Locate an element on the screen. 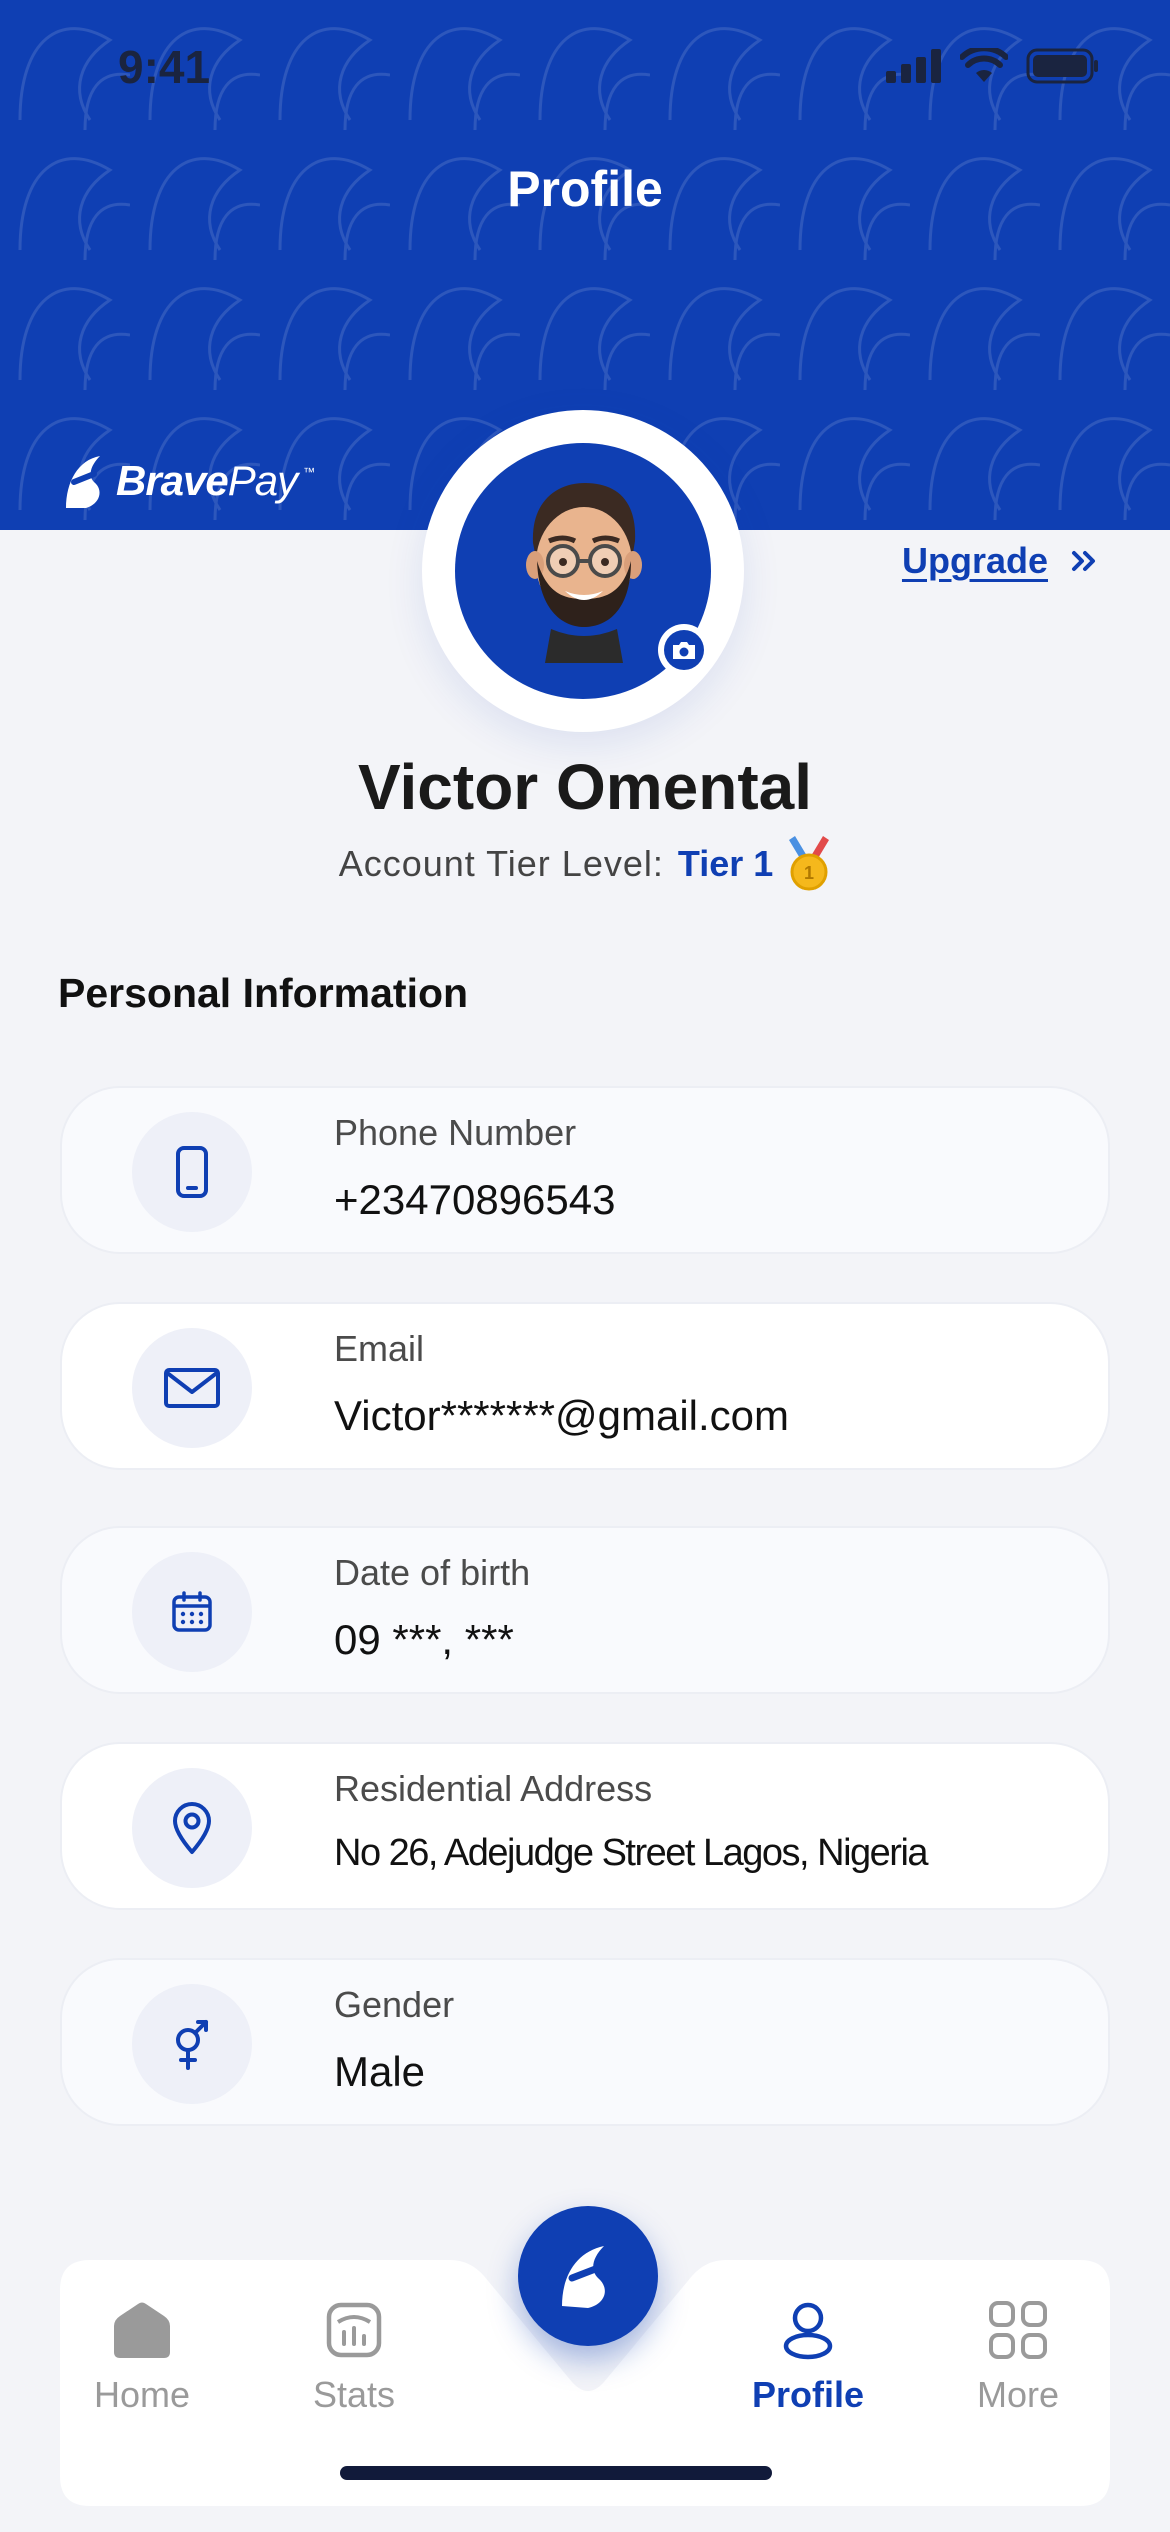 The image size is (1170, 2532). upgrade-link: Upgrade is located at coordinates (1000, 561).